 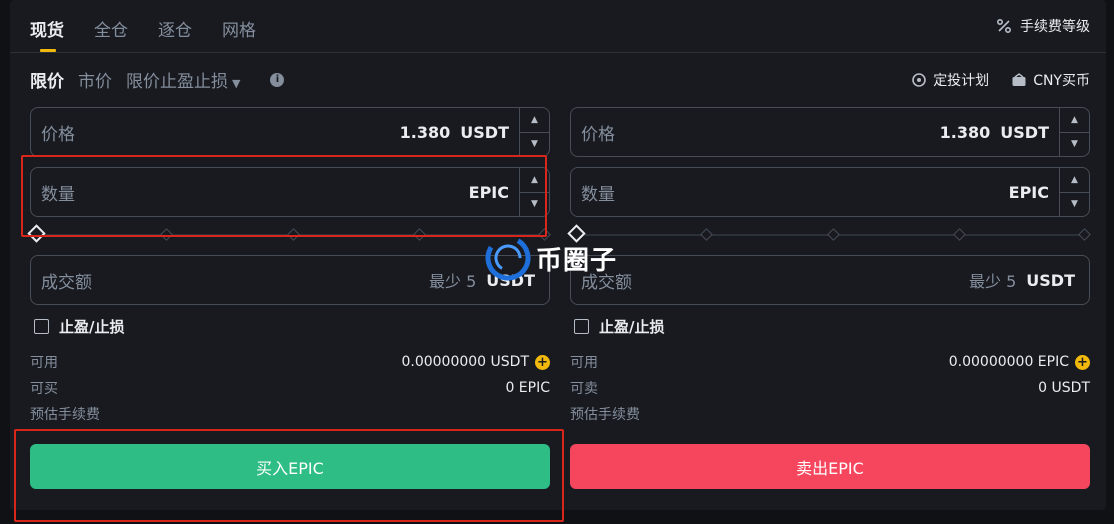 What do you see at coordinates (830, 362) in the screenshot?
I see `available-row: 可用 0.00000000 EPIC +` at bounding box center [830, 362].